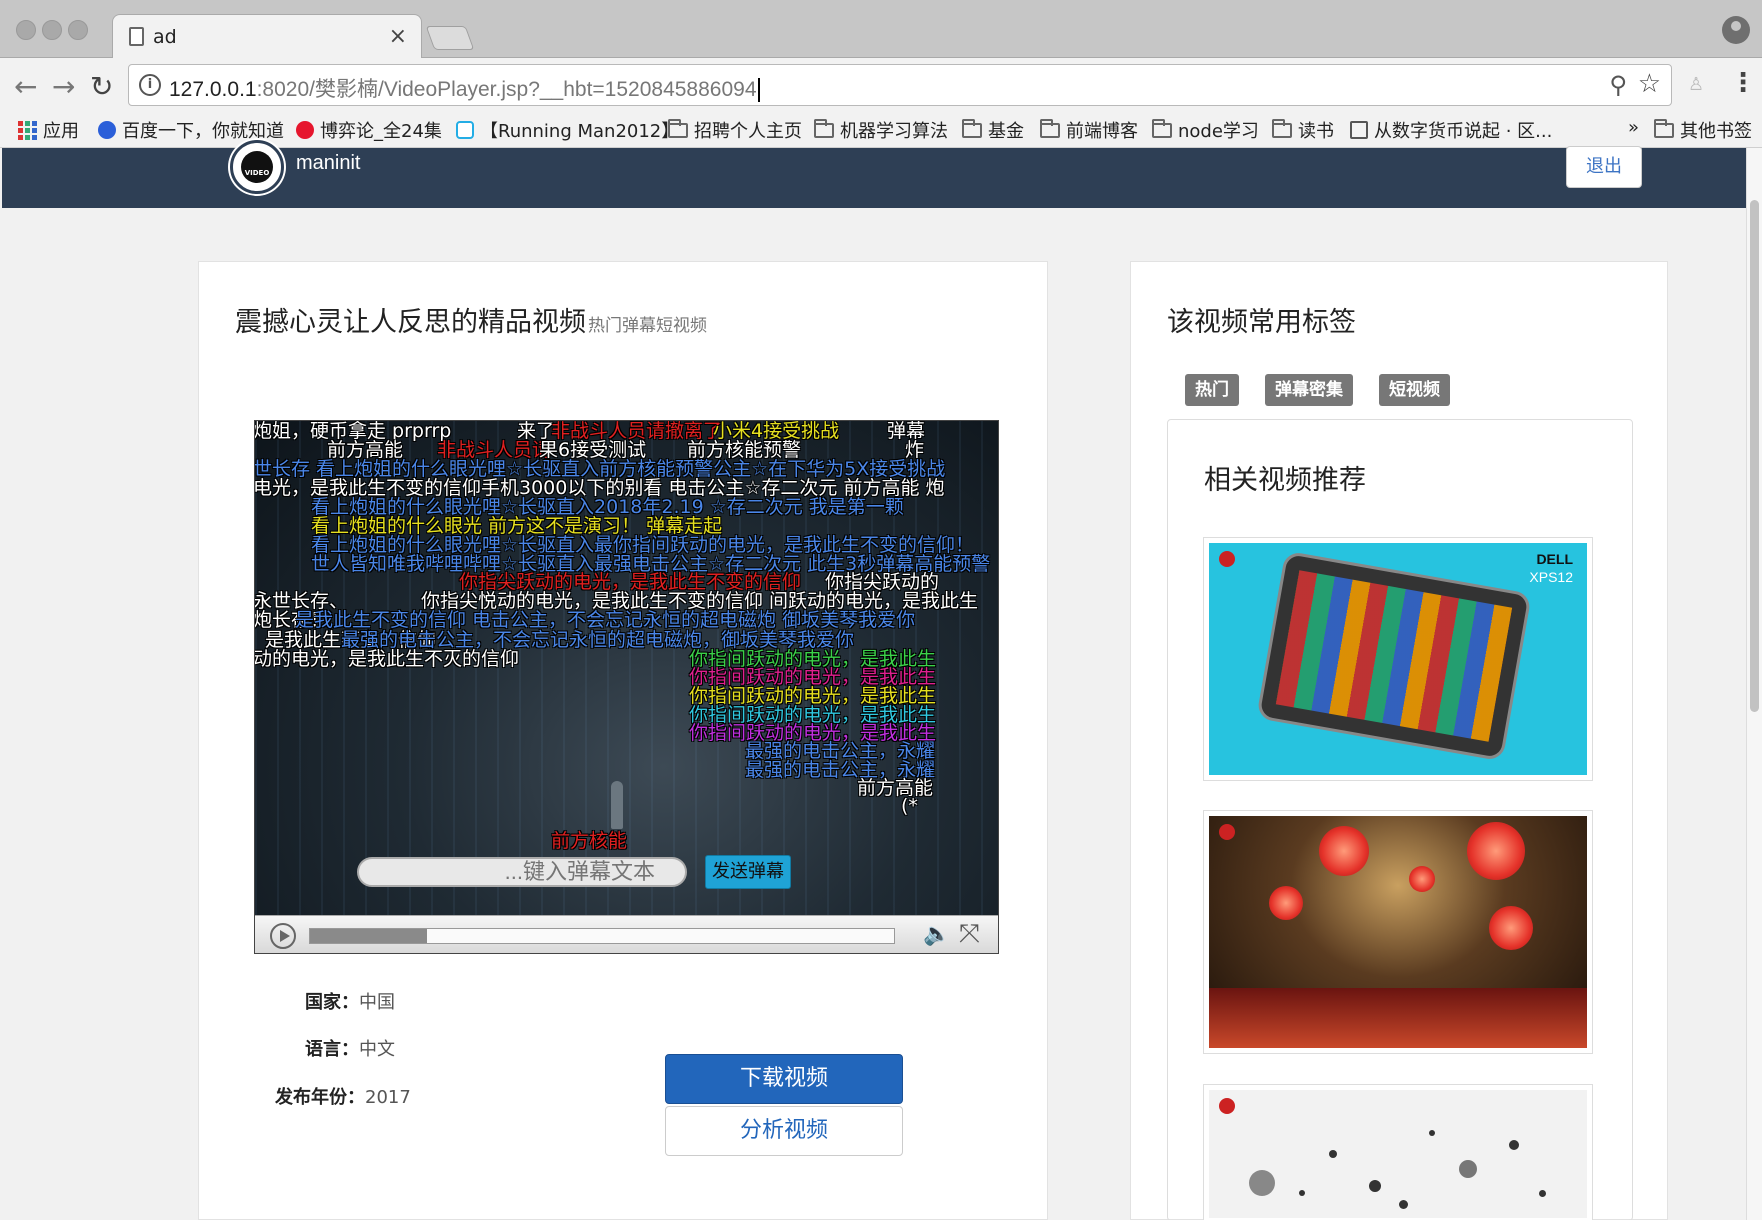 The width and height of the screenshot is (1762, 1220). I want to click on thumb-image: DELL XPS12, so click(1398, 659).